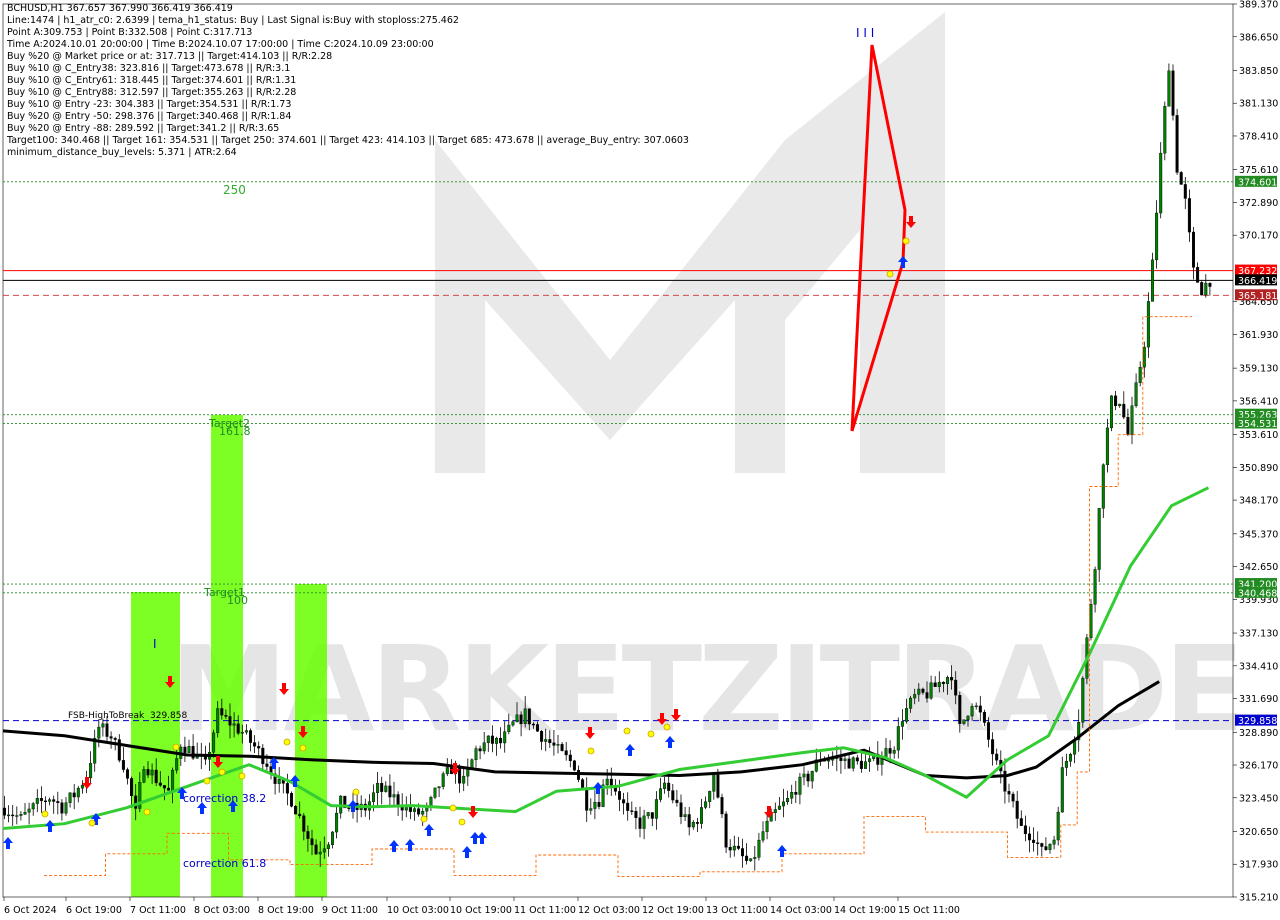  I want to click on y-tick-label: 383.850, so click(1258, 71).